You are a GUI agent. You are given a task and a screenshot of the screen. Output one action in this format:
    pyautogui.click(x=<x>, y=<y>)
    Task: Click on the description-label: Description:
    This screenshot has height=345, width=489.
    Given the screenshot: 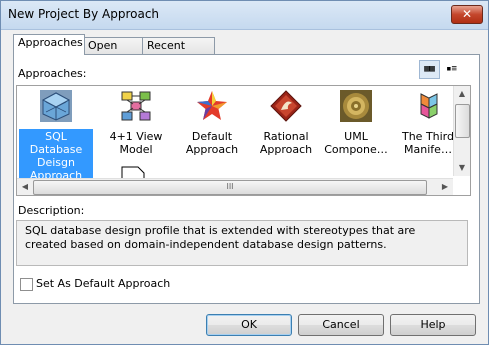 What is the action you would take?
    pyautogui.click(x=51, y=210)
    